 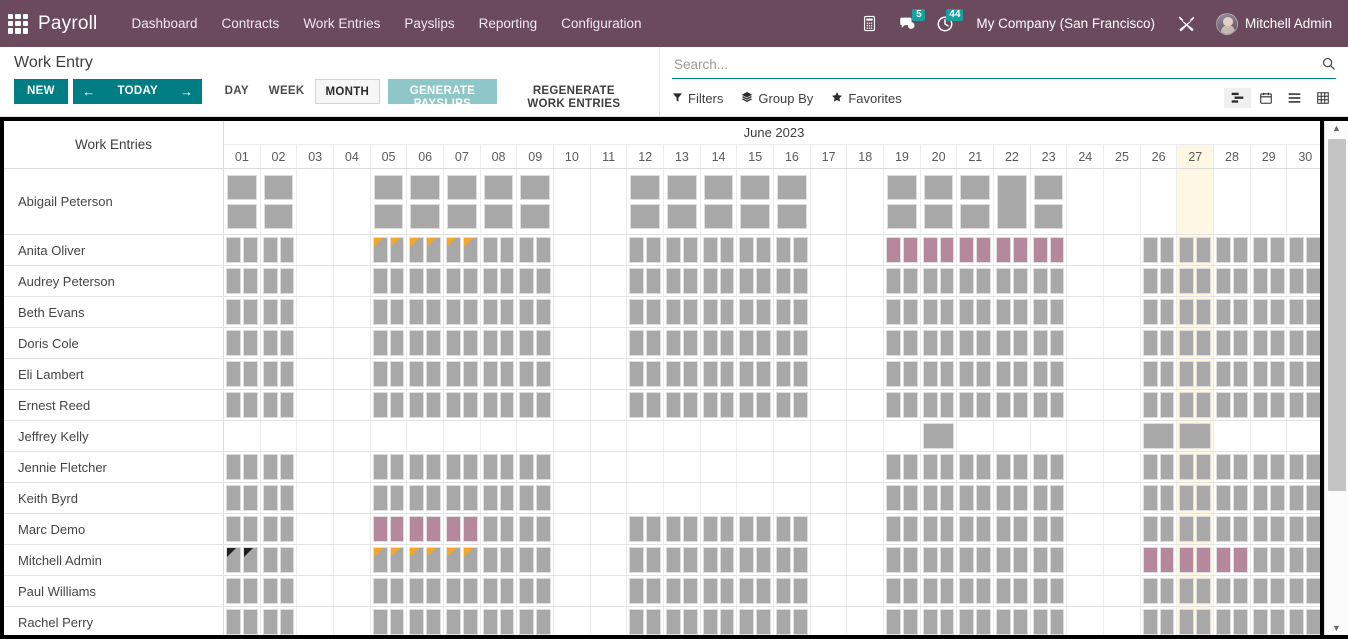 What do you see at coordinates (1336, 378) in the screenshot?
I see `vertical-scrollbar: ▲ ▼` at bounding box center [1336, 378].